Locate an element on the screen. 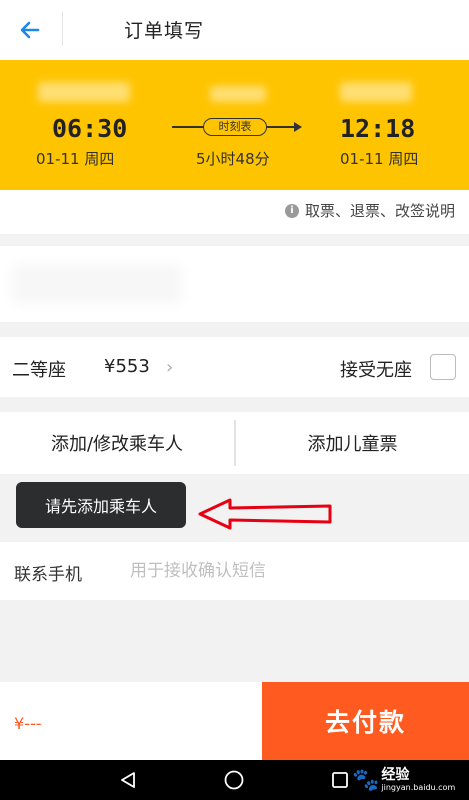  phone-label: 联系手机 is located at coordinates (48, 575).